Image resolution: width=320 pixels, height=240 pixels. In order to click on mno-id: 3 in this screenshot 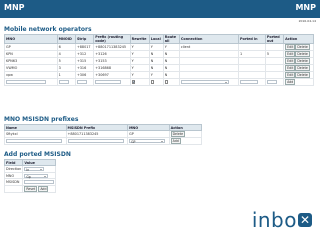, I will do `click(66, 68)`.